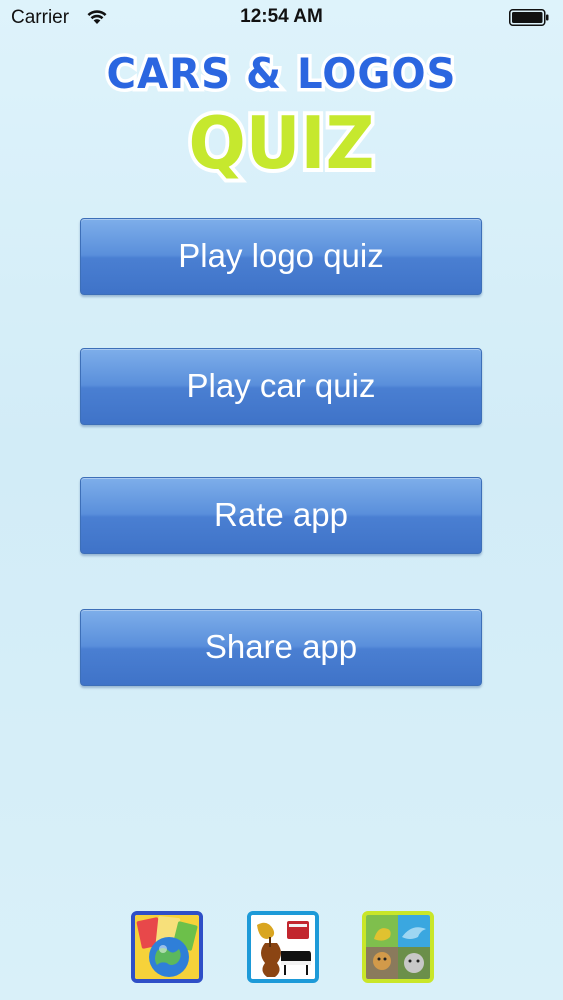  Describe the element at coordinates (281, 386) in the screenshot. I see `play-car-quiz-button: Play car quiz` at that location.